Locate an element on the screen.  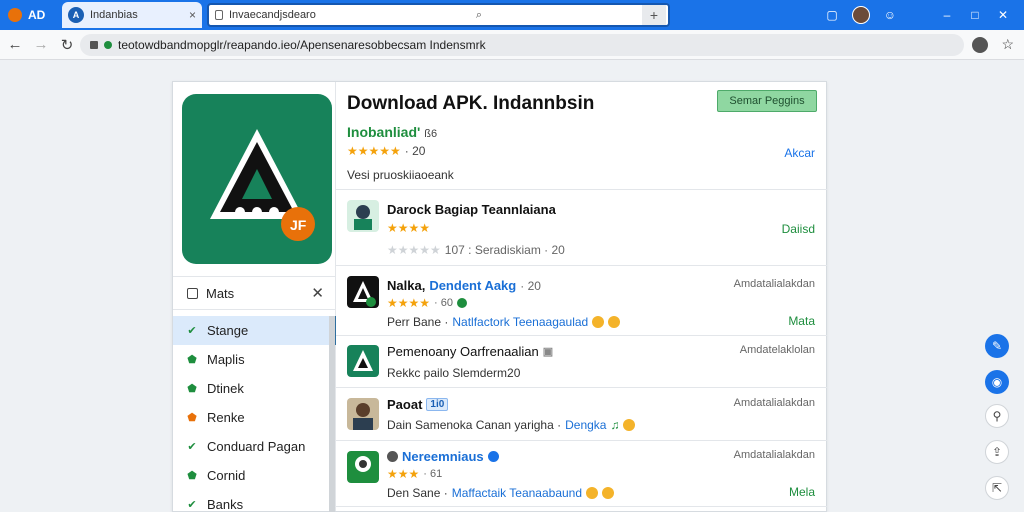
forward-icon: → is located at coordinates (41, 44).